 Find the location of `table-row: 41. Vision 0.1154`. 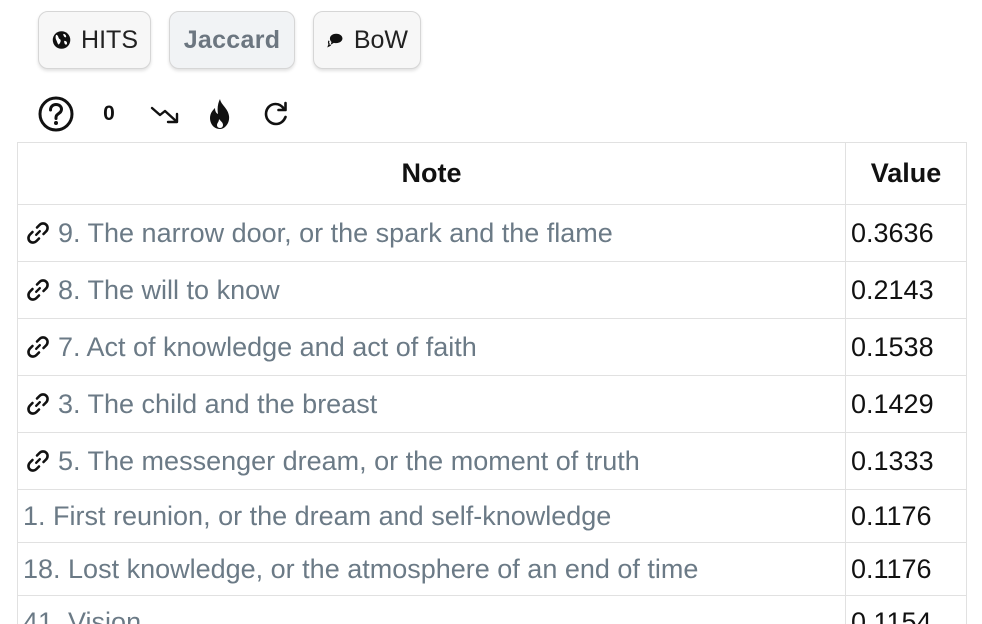

table-row: 41. Vision 0.1154 is located at coordinates (492, 609).